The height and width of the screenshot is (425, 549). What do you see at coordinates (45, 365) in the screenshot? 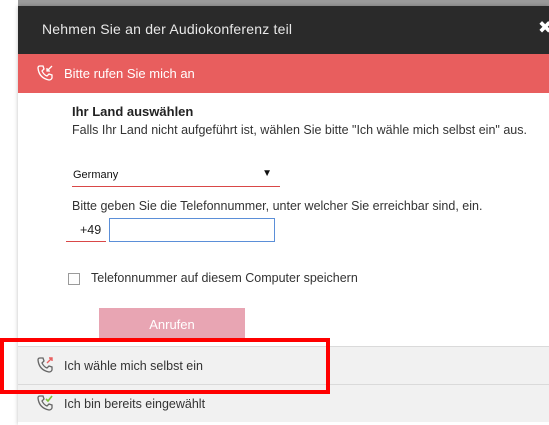
I see `phone-outgoing-icon` at bounding box center [45, 365].